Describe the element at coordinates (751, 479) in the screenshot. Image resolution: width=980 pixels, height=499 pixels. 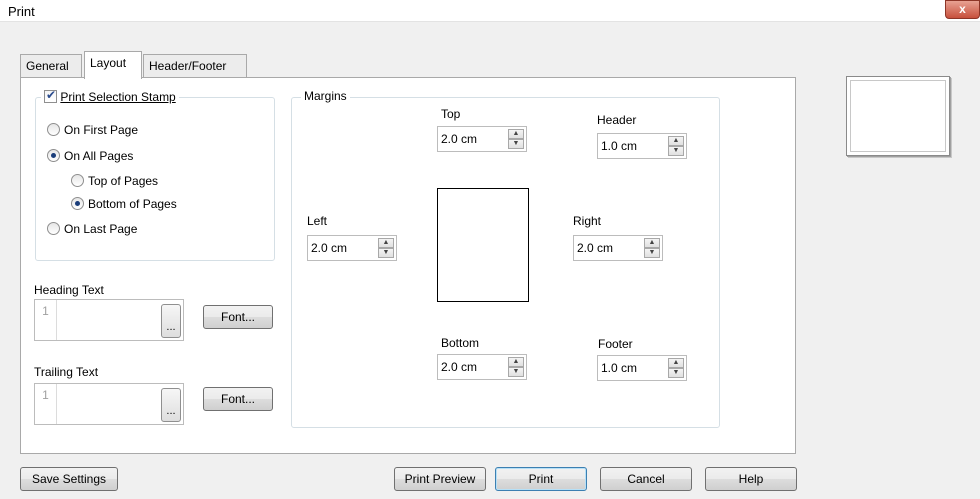
I see `help-button: Help` at that location.